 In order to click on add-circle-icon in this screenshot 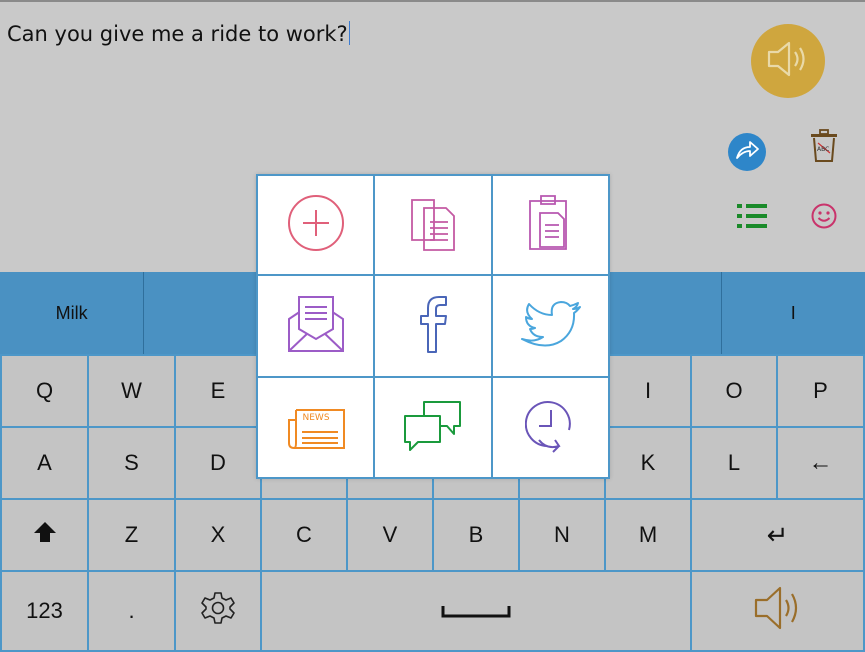, I will do `click(316, 225)`.